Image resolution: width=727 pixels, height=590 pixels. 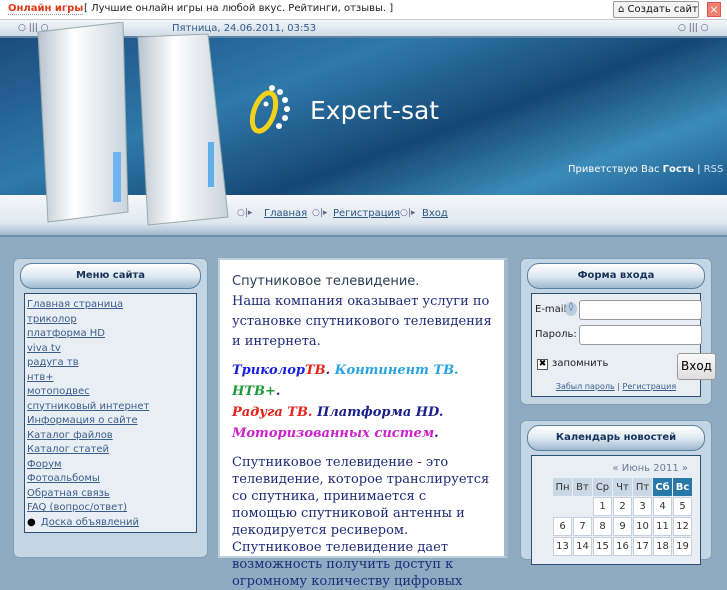 What do you see at coordinates (562, 526) in the screenshot?
I see `calendar-day: 6` at bounding box center [562, 526].